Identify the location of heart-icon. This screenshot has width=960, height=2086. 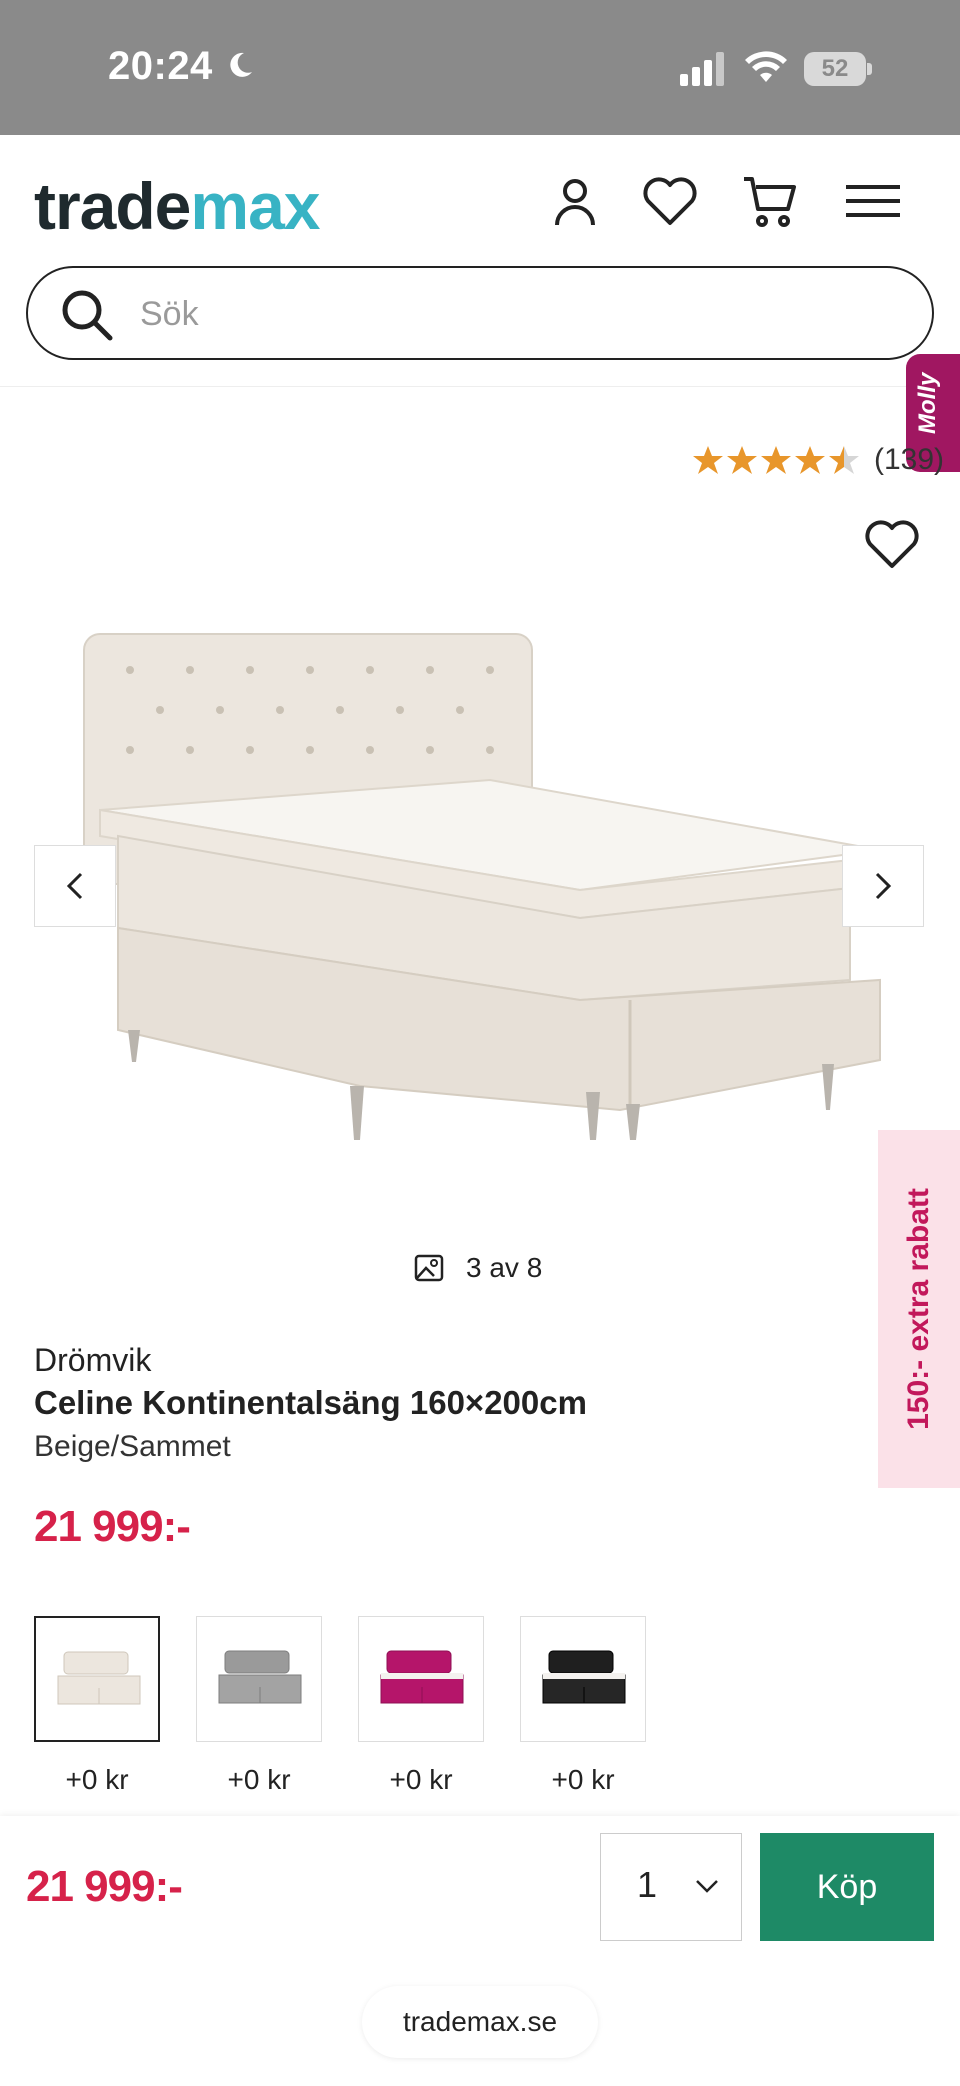
(670, 201).